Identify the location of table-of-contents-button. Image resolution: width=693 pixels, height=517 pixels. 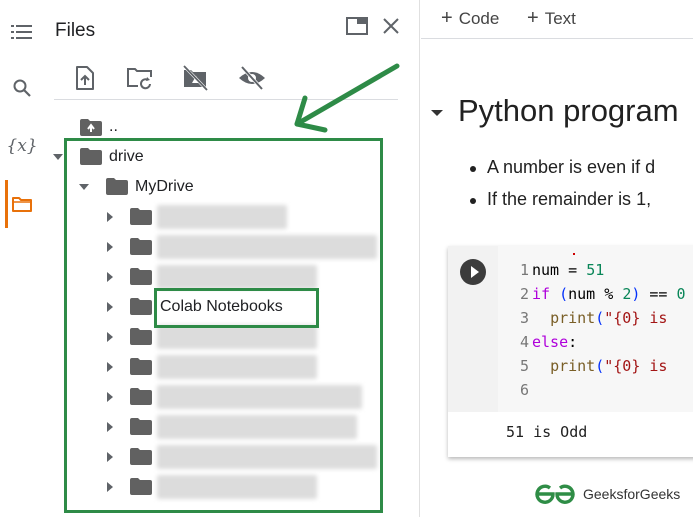
(22, 32).